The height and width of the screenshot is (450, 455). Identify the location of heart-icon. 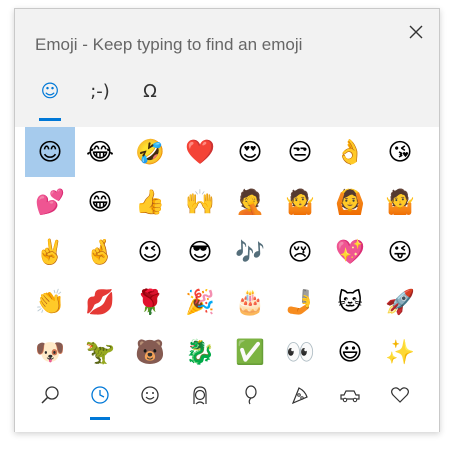
(400, 395).